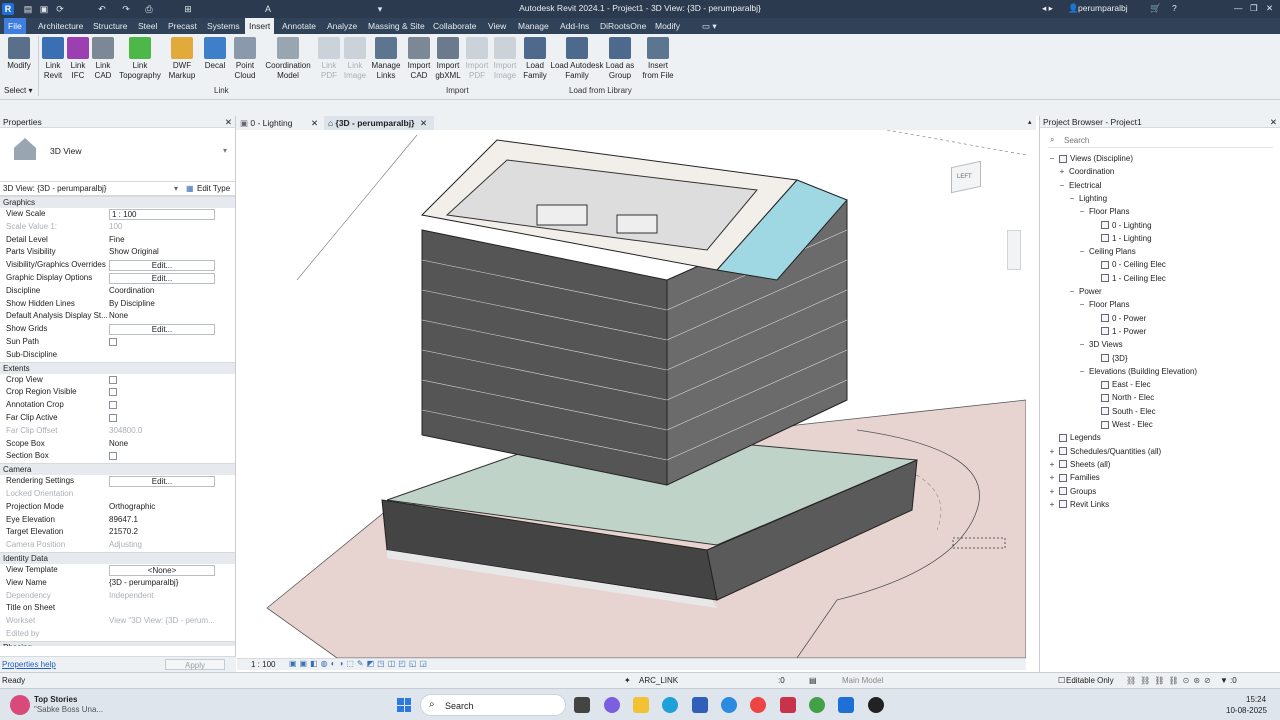 This screenshot has height=720, width=1280. Describe the element at coordinates (1014, 250) in the screenshot. I see `navigation-bar` at that location.